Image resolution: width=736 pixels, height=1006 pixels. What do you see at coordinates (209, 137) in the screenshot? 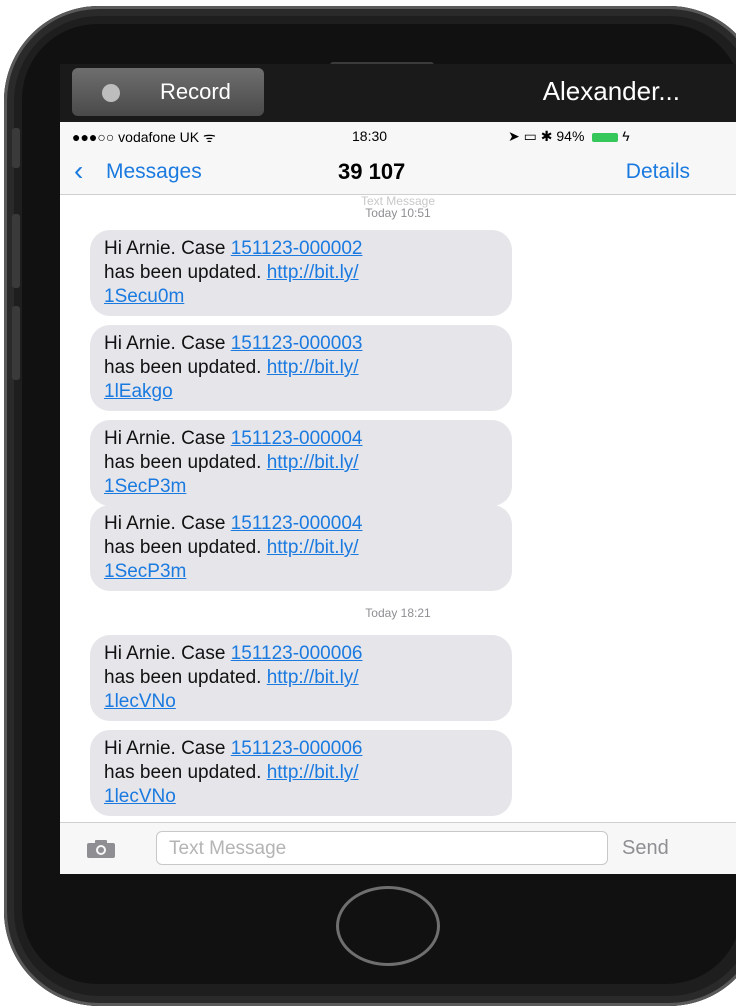
I see `wifi-icon: ᯤ` at bounding box center [209, 137].